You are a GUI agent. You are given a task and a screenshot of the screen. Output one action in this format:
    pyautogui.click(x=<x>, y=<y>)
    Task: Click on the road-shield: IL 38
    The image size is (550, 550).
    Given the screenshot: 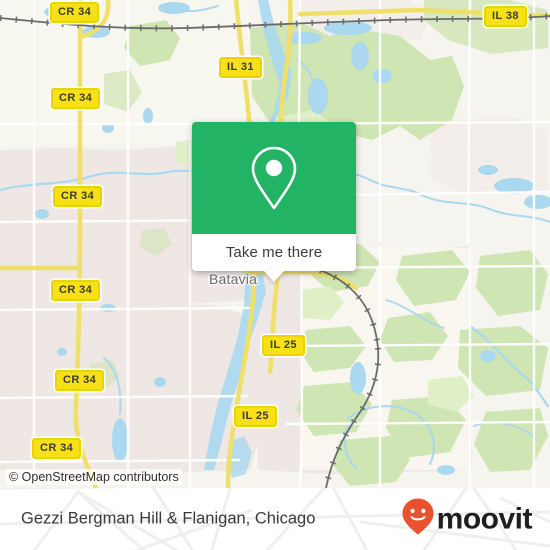 What is the action you would take?
    pyautogui.click(x=505, y=16)
    